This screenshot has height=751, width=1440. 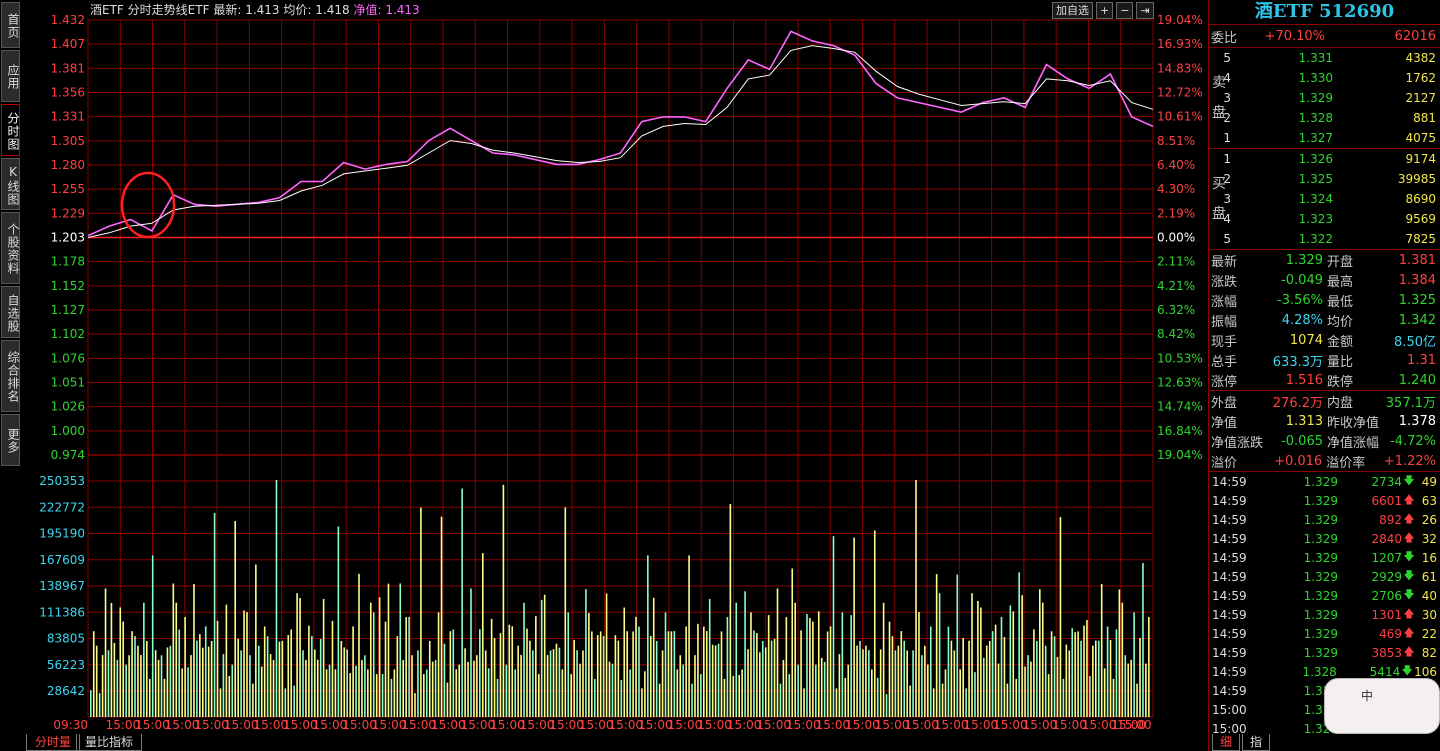 What do you see at coordinates (1417, 280) in the screenshot?
I see `quote-value: 1.384` at bounding box center [1417, 280].